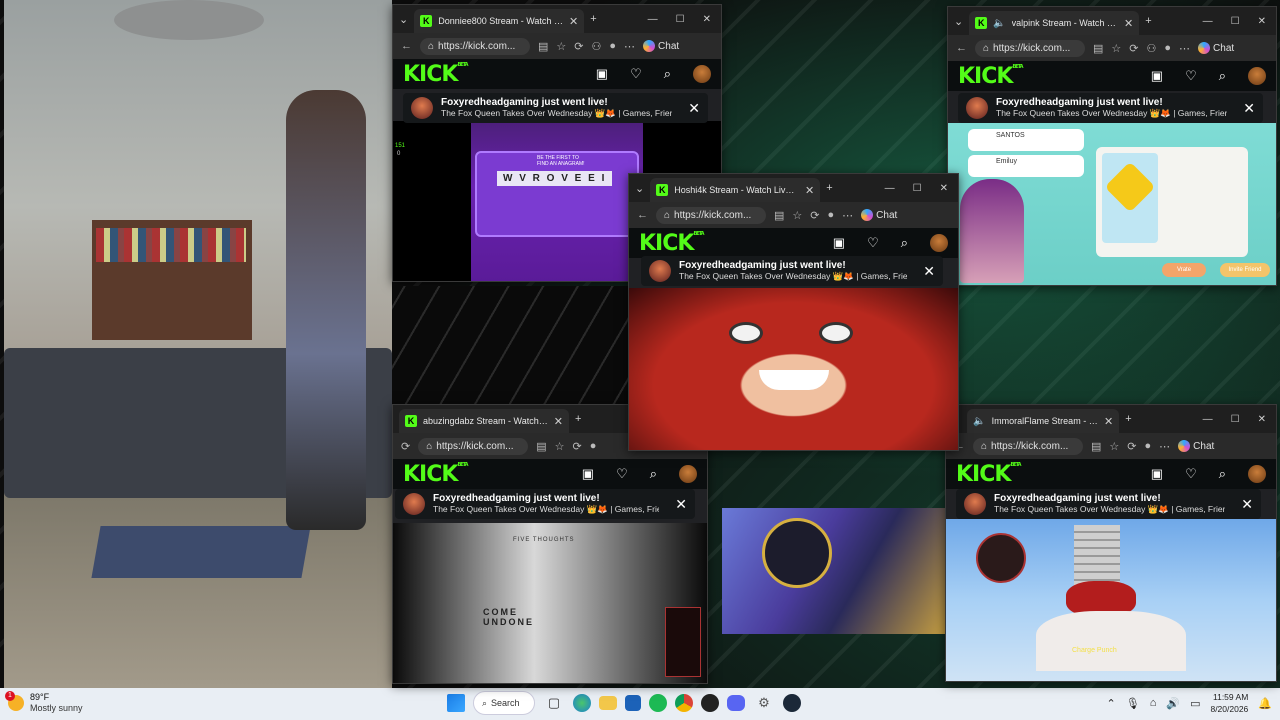 The height and width of the screenshot is (720, 1280). What do you see at coordinates (1111, 600) in the screenshot?
I see `stream-video: Charge Punch` at bounding box center [1111, 600].